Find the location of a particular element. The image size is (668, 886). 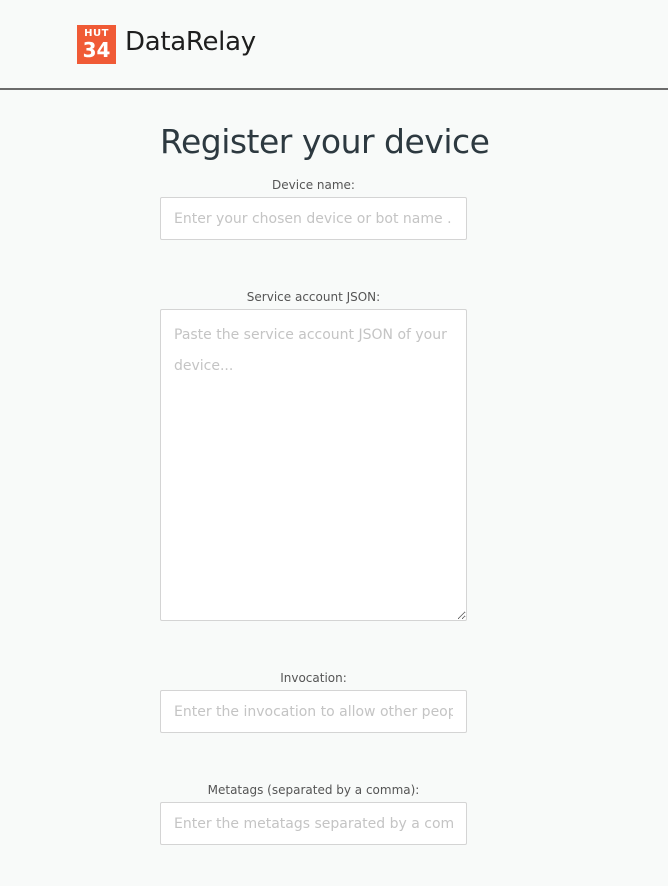

site-header: HUT 34 DataRelay is located at coordinates (334, 45).